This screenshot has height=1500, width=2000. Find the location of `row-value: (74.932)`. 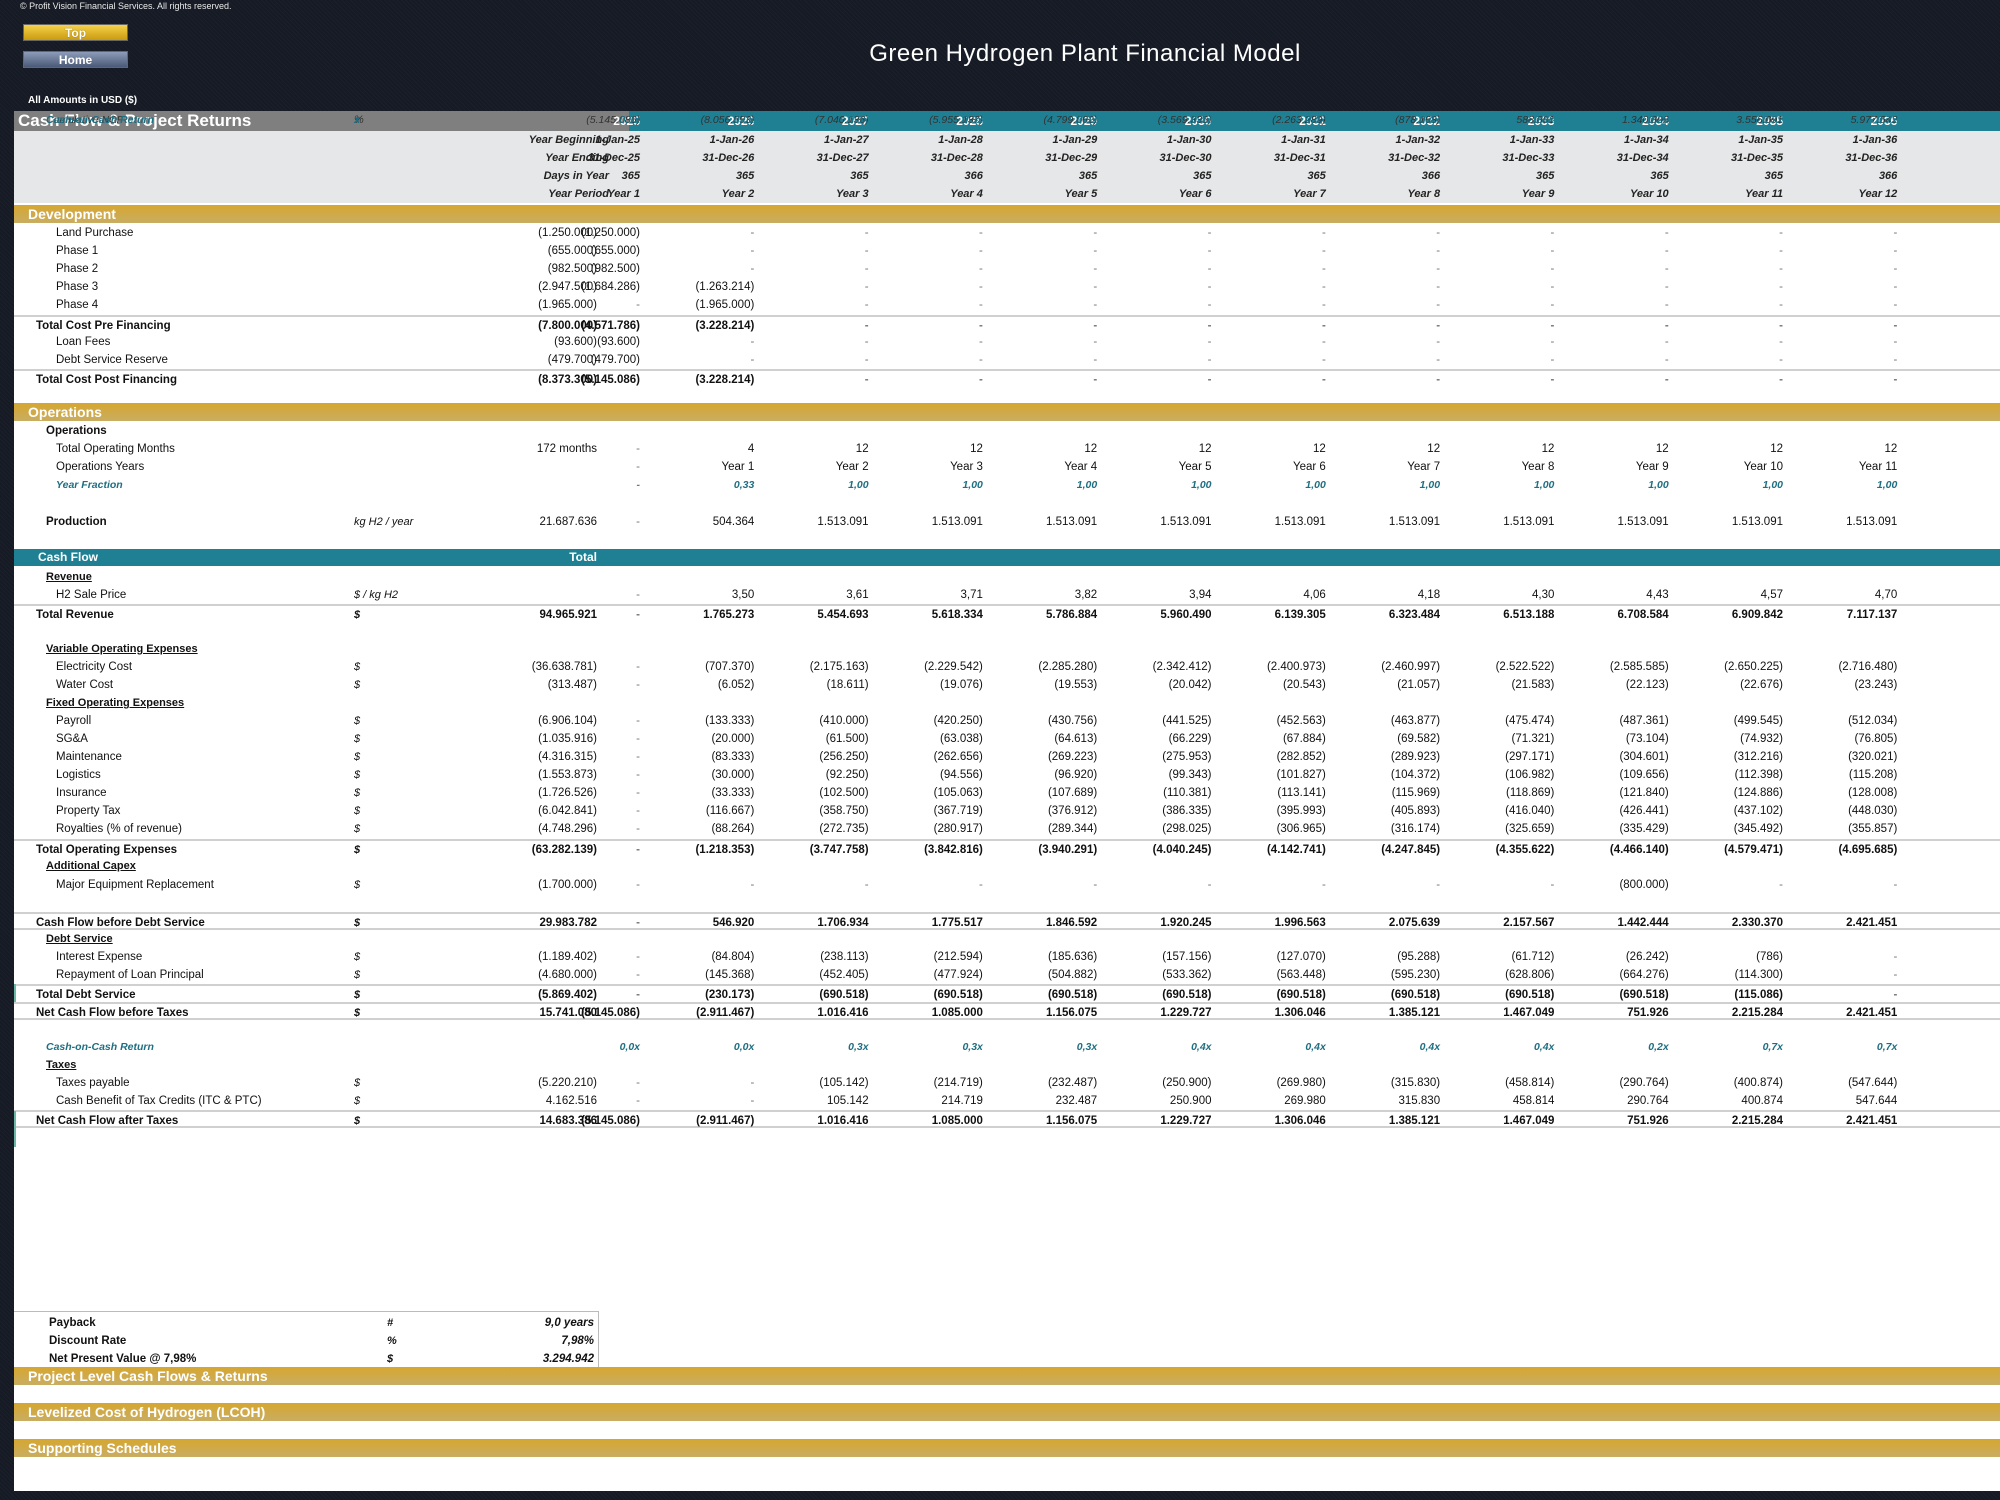

row-value: (74.932) is located at coordinates (1761, 739).